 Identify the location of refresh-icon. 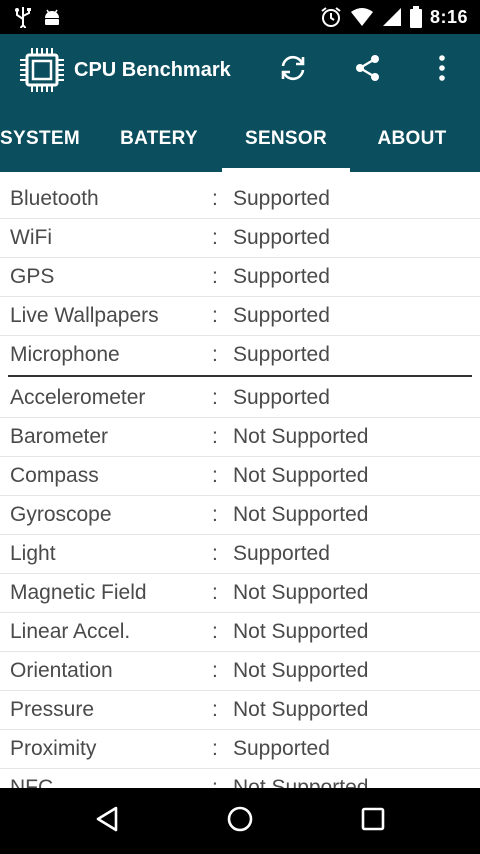
(293, 70).